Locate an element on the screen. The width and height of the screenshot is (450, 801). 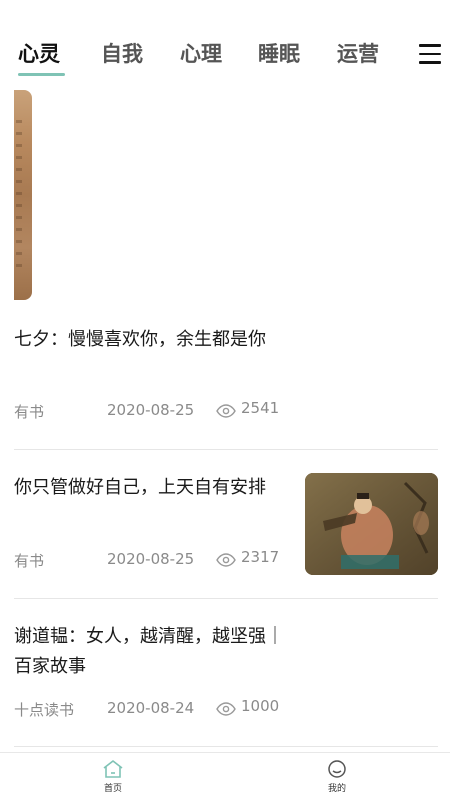
tab-shuimian: 睡眠 is located at coordinates (279, 54).